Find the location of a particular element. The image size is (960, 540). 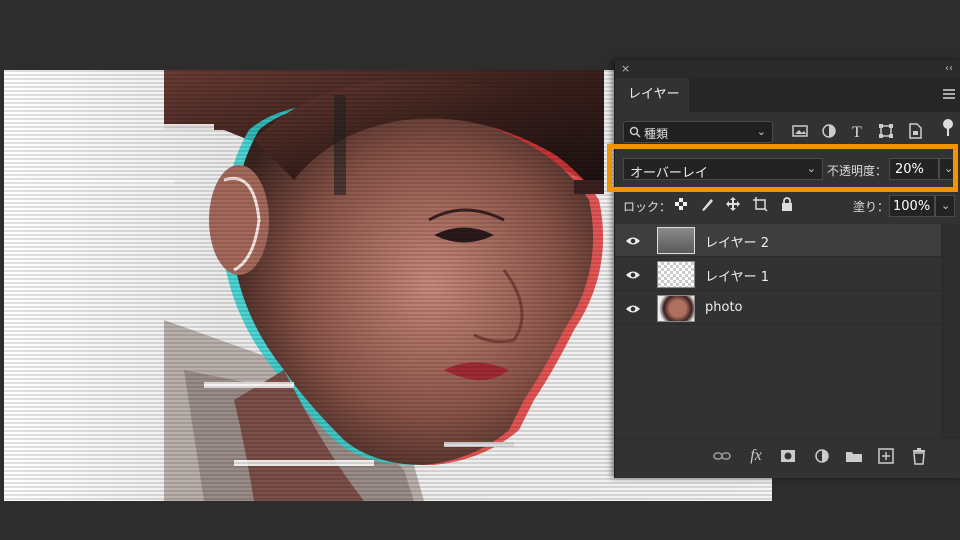

lock-transparent-pixels-icon is located at coordinates (681, 204).